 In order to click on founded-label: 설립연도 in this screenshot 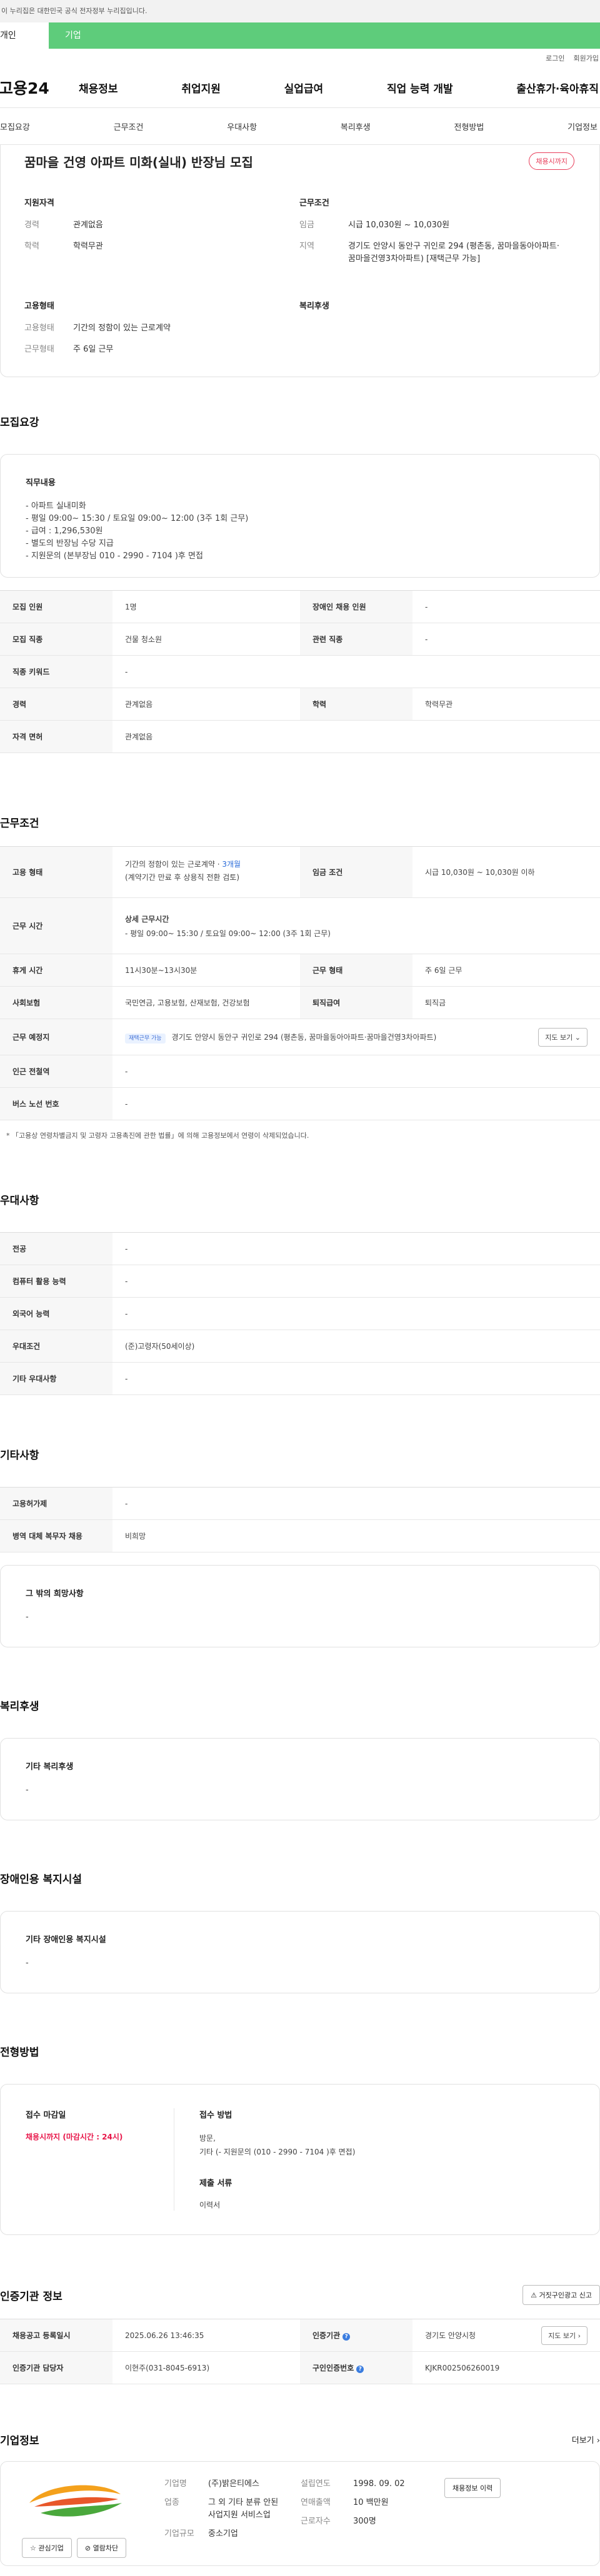, I will do `click(316, 2484)`.